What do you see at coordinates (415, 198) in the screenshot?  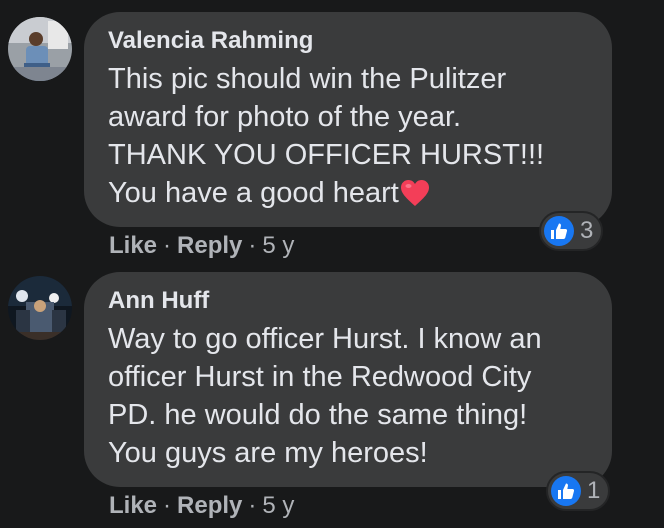 I see `heart-emoji-icon` at bounding box center [415, 198].